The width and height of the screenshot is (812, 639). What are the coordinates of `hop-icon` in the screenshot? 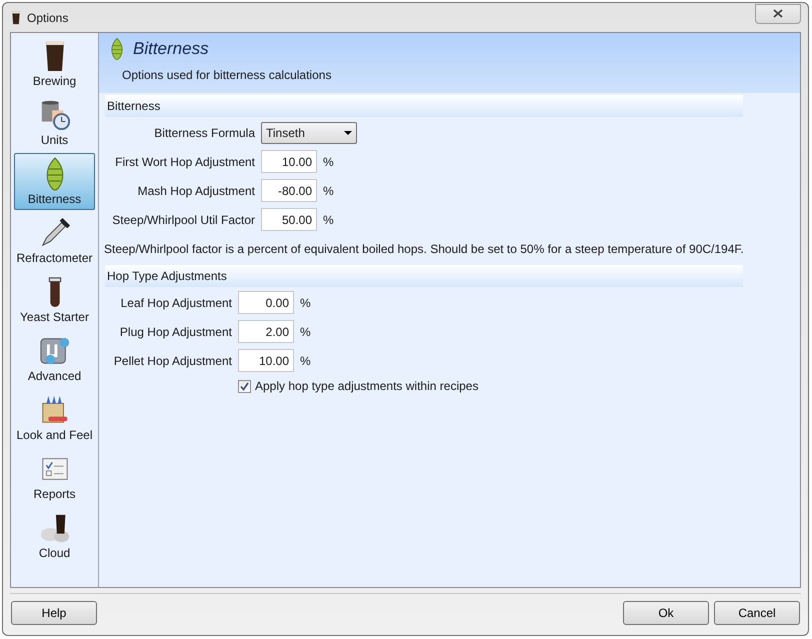 It's located at (117, 48).